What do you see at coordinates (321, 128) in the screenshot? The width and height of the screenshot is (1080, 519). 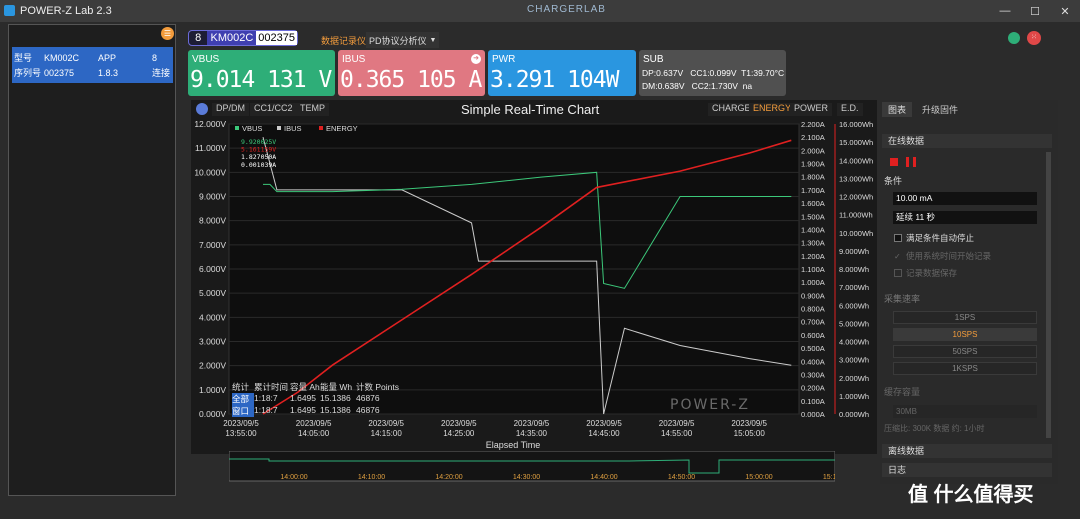 I see `legend-swatch` at bounding box center [321, 128].